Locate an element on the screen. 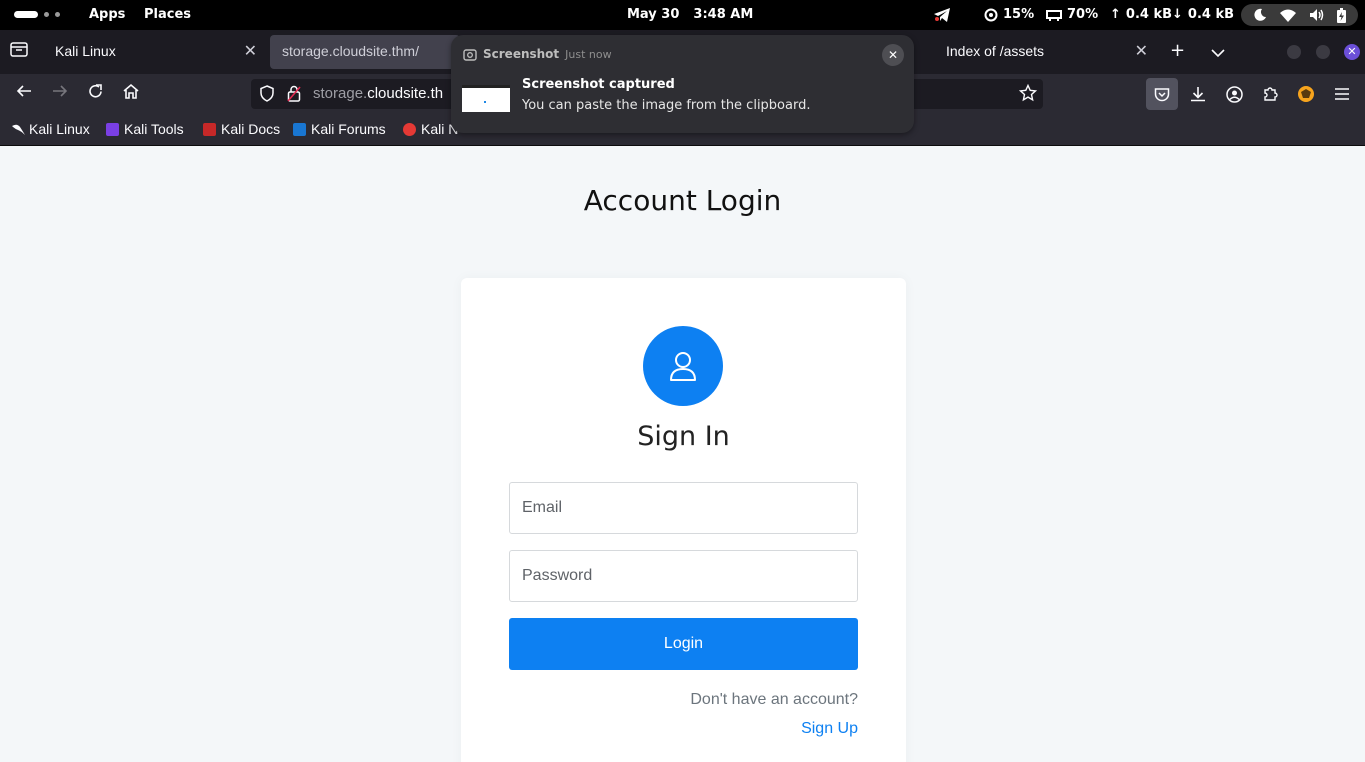  screenshot-thumbnail is located at coordinates (486, 98).